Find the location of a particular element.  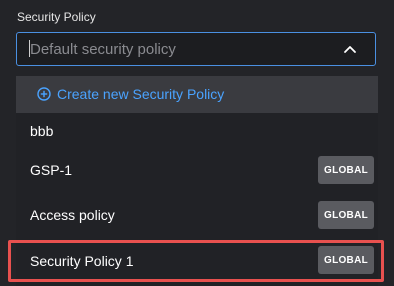

option-gsp-1: GSP-1 is located at coordinates (51, 170).